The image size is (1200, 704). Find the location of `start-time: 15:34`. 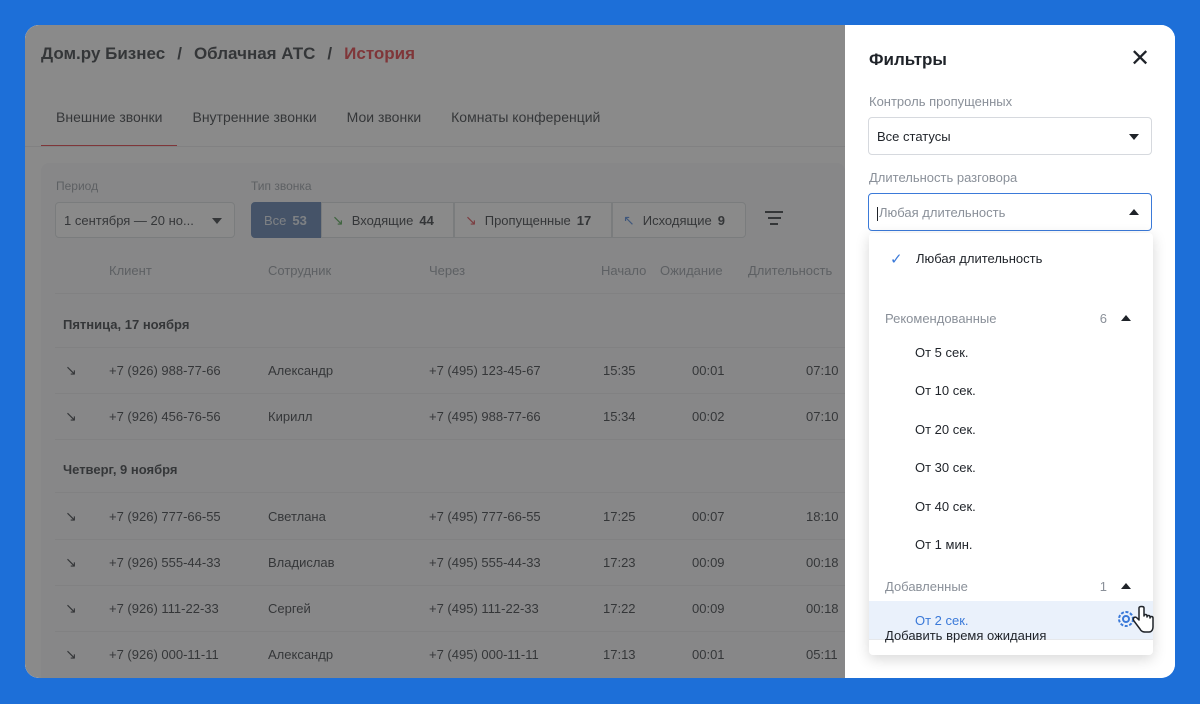

start-time: 15:34 is located at coordinates (619, 416).